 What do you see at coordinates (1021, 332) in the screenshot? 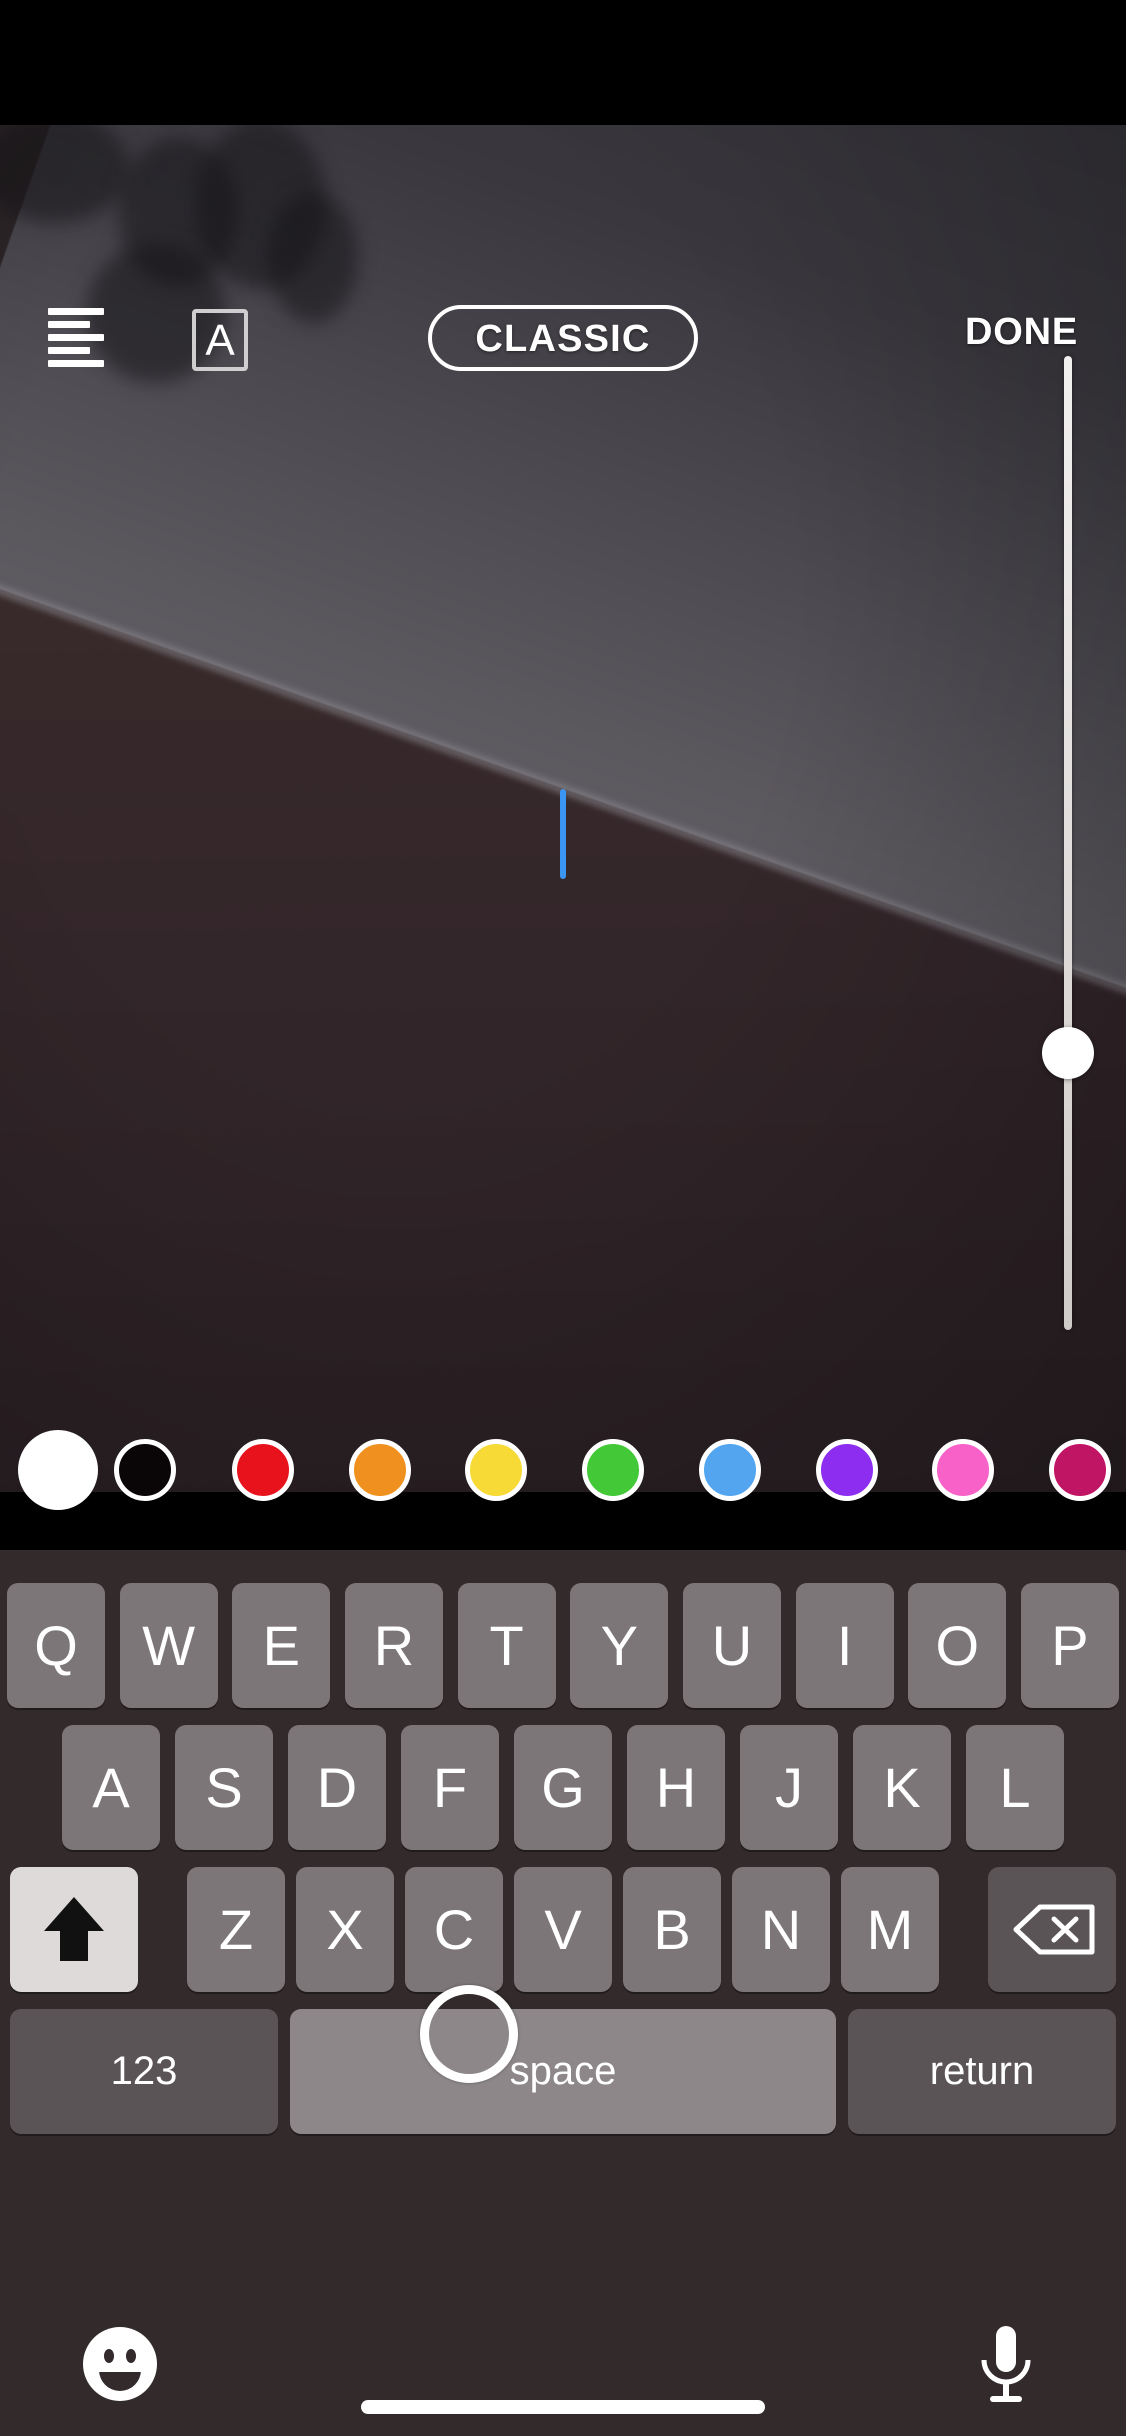
I see `done-button: DONE` at bounding box center [1021, 332].